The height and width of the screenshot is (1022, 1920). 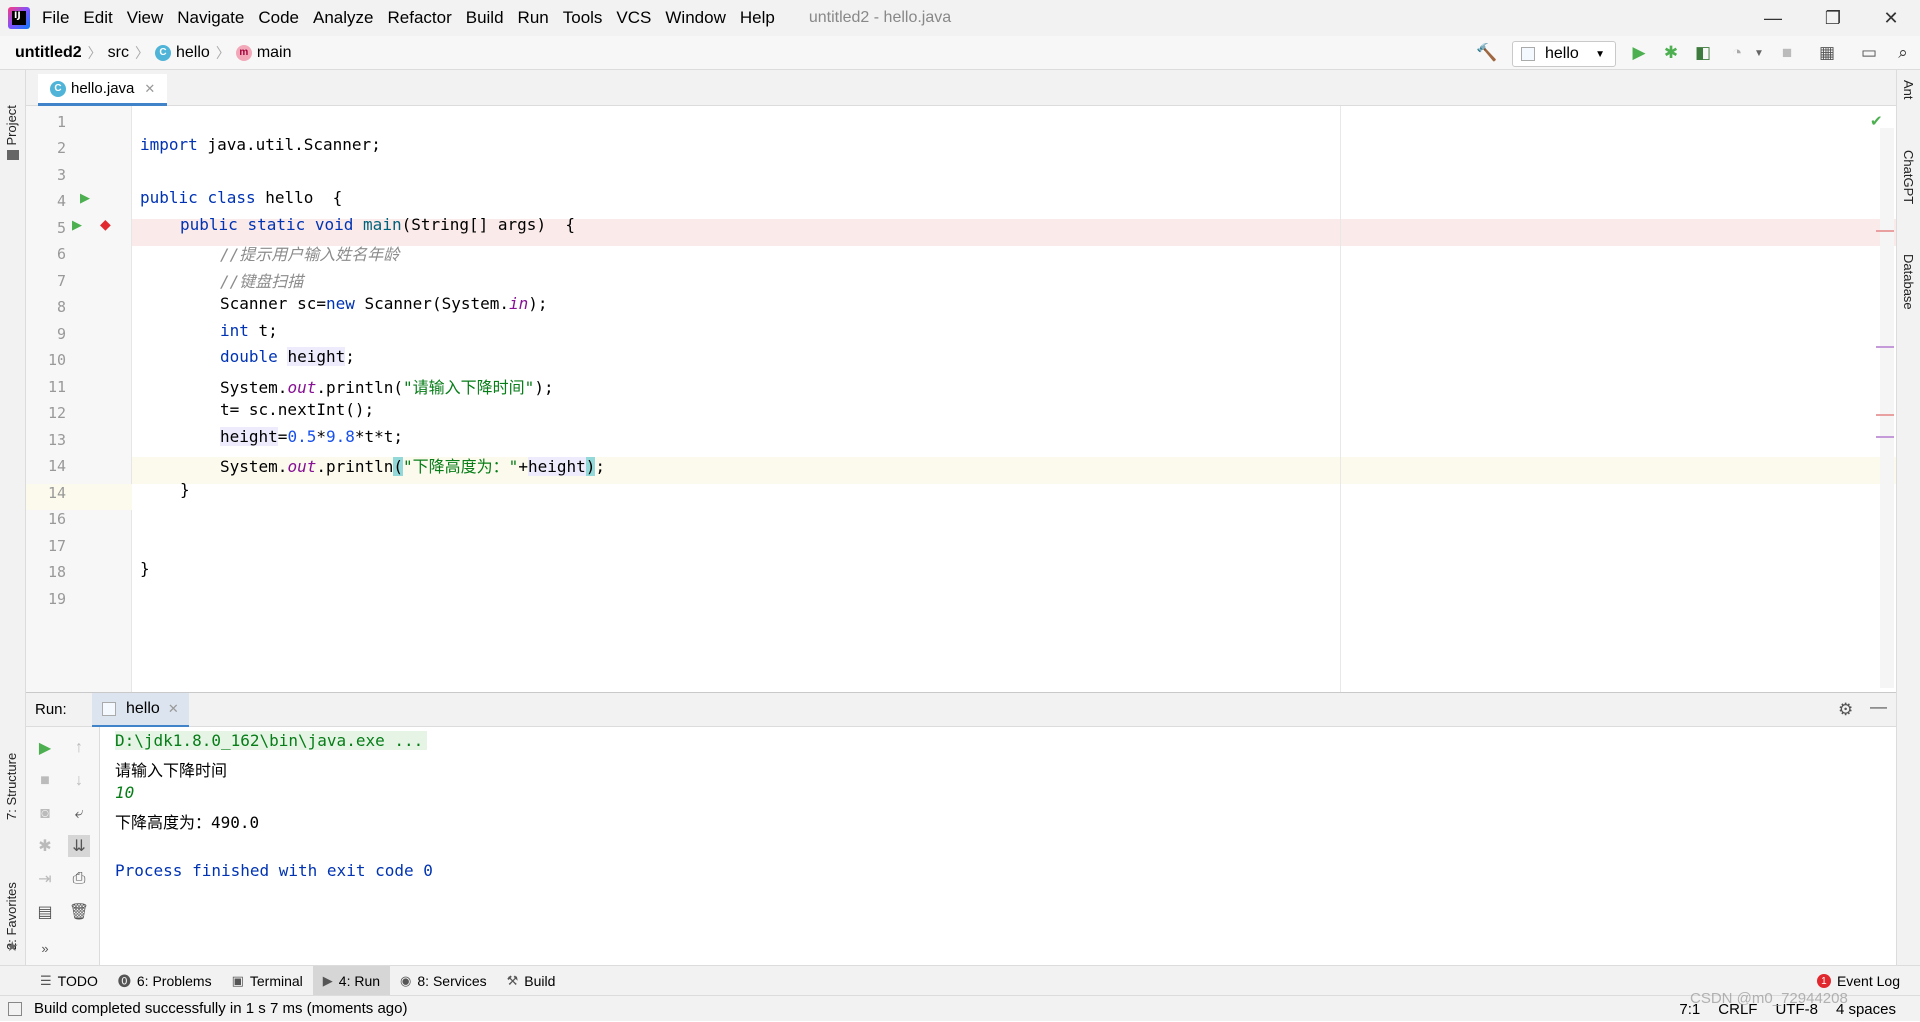 I want to click on project-structure-icon: ▦, so click(x=1827, y=53).